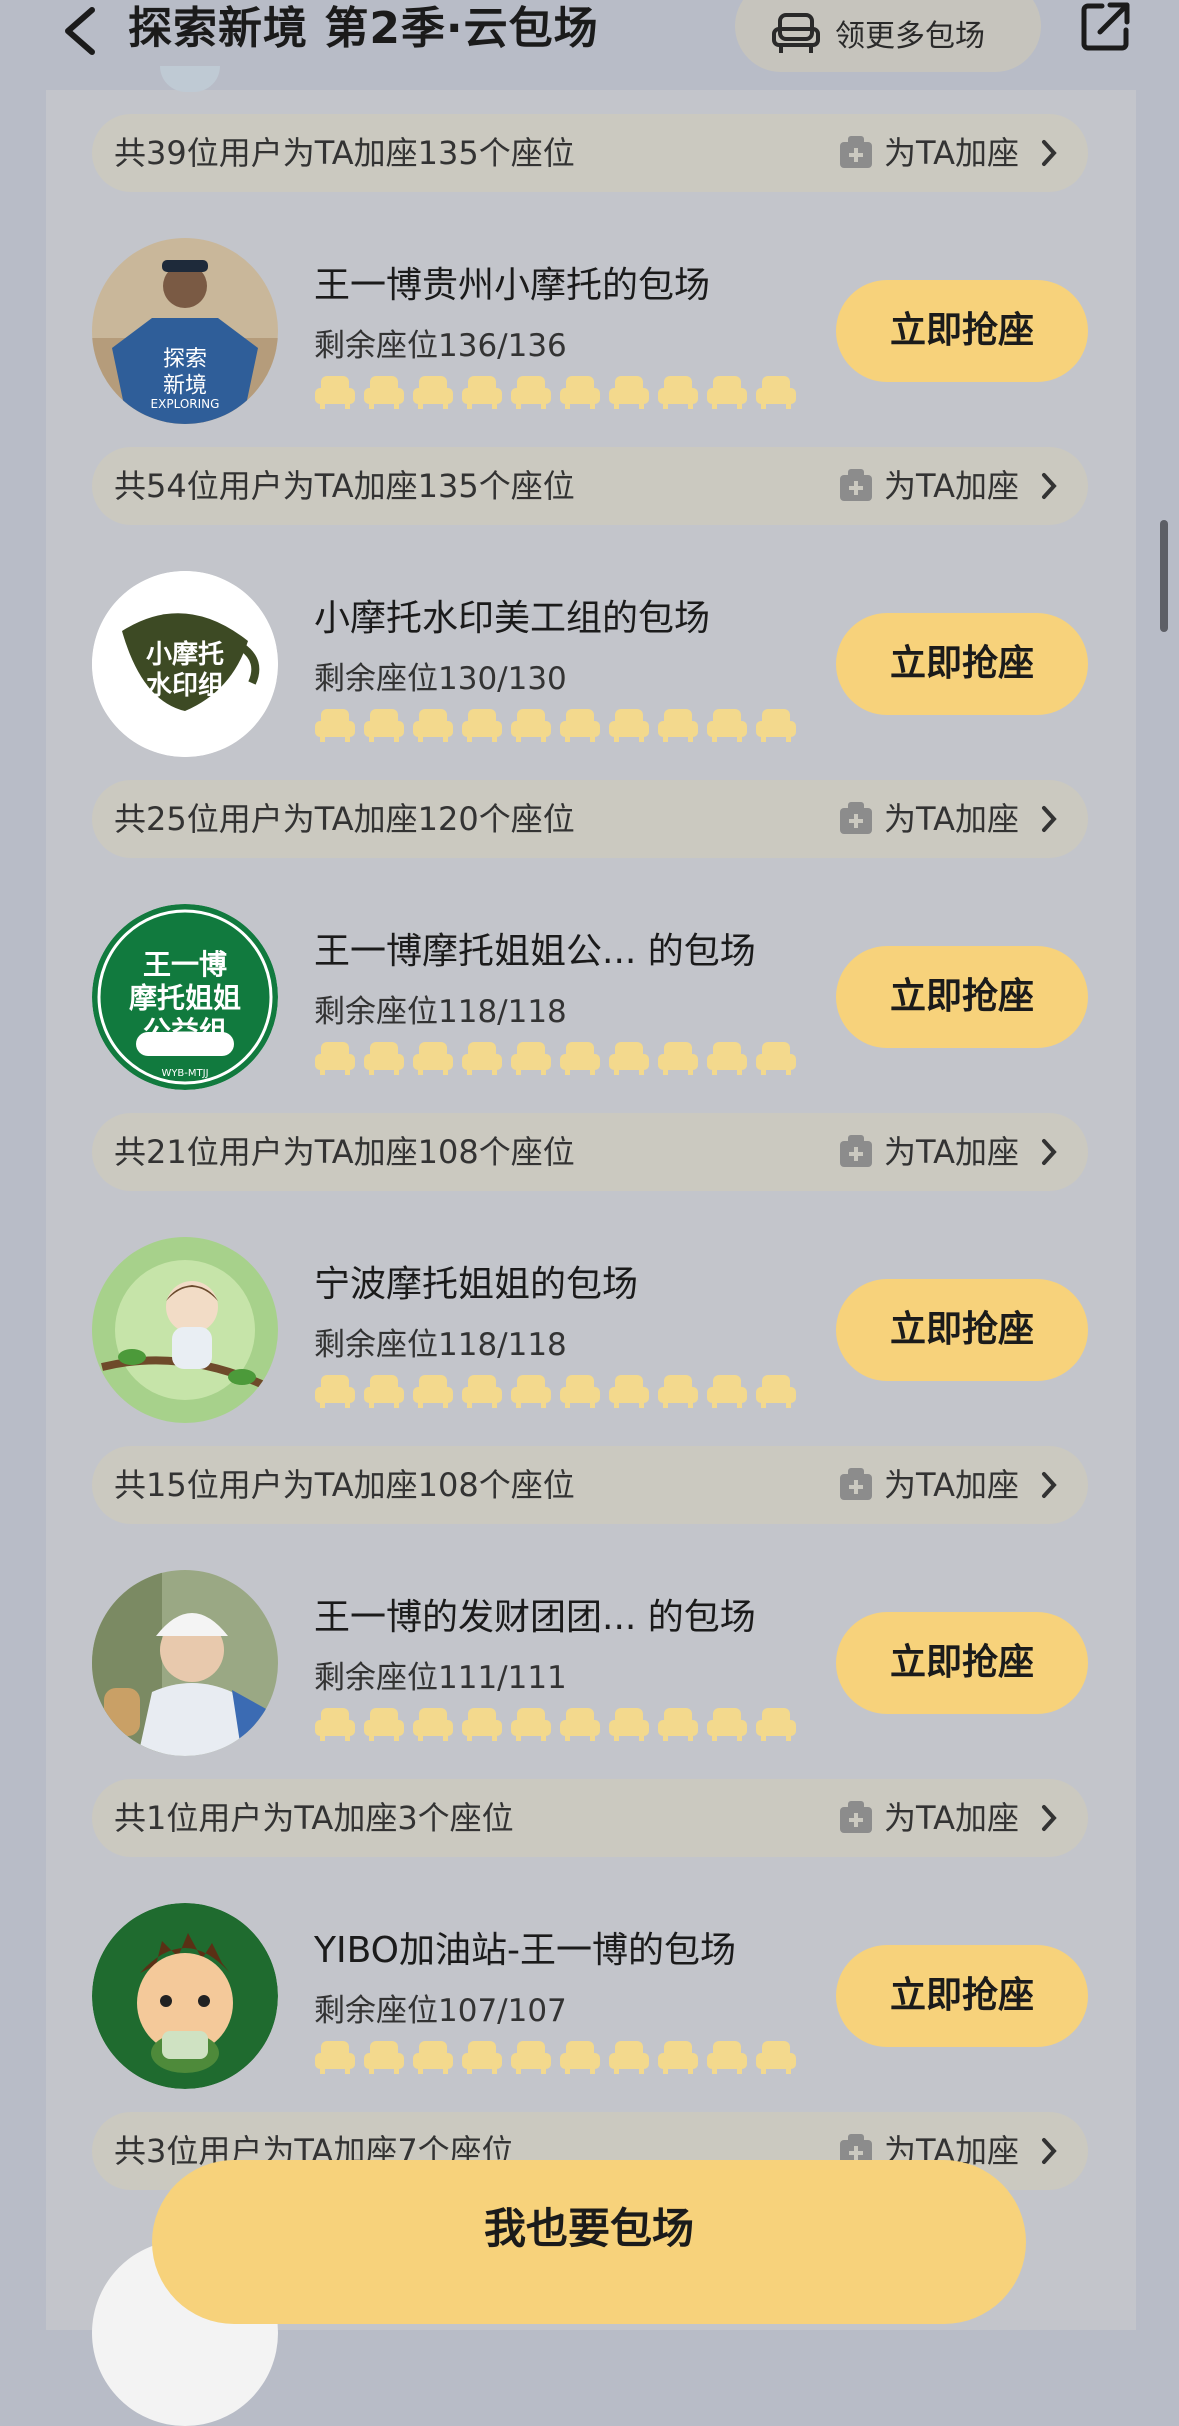 This screenshot has width=1179, height=2426. I want to click on supporters-strip: 共54位用户为TA加座135个座位 为TA加座, so click(590, 486).